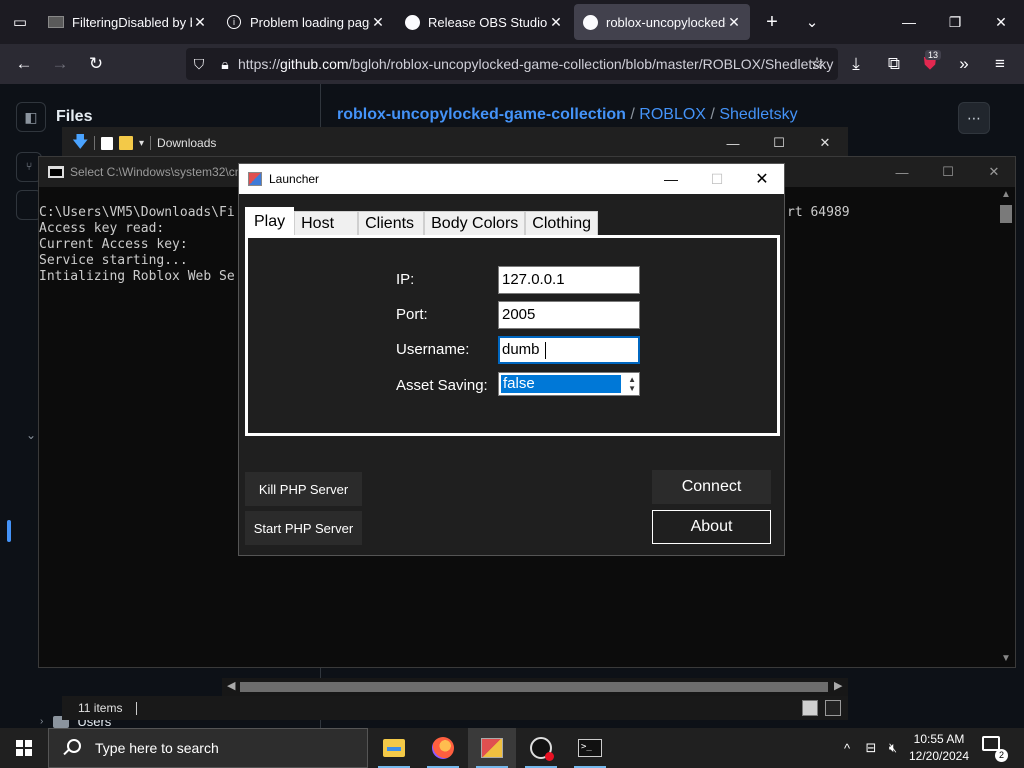 The height and width of the screenshot is (768, 1024). Describe the element at coordinates (994, 172) in the screenshot. I see `console-close-icon: ✕` at that location.